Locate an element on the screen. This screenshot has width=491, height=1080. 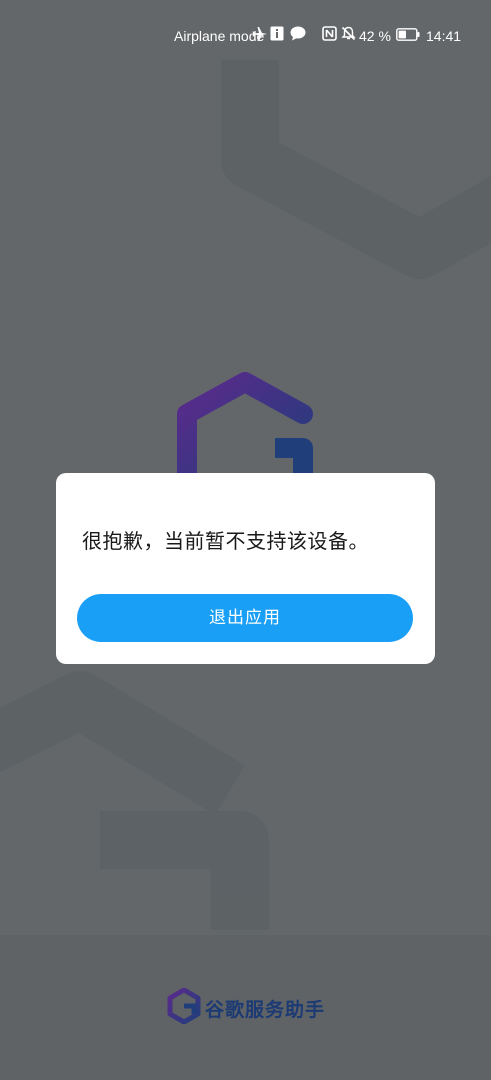
footer-brand: 谷歌服务助手 is located at coordinates (245, 1007).